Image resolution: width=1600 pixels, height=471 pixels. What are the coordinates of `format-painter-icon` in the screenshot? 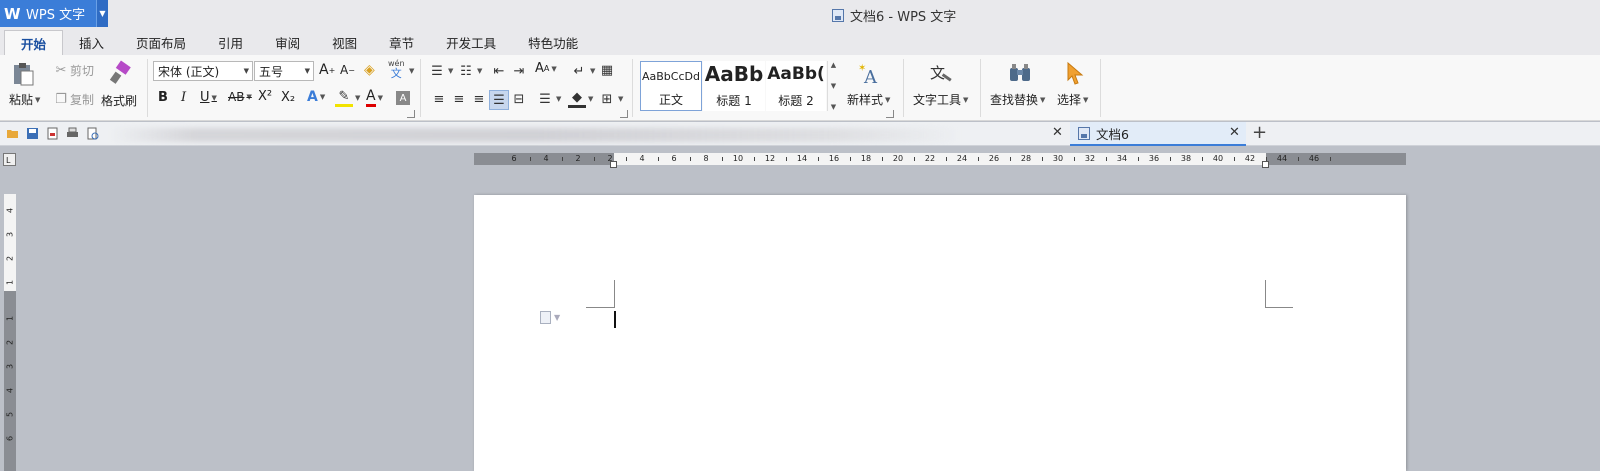 It's located at (121, 73).